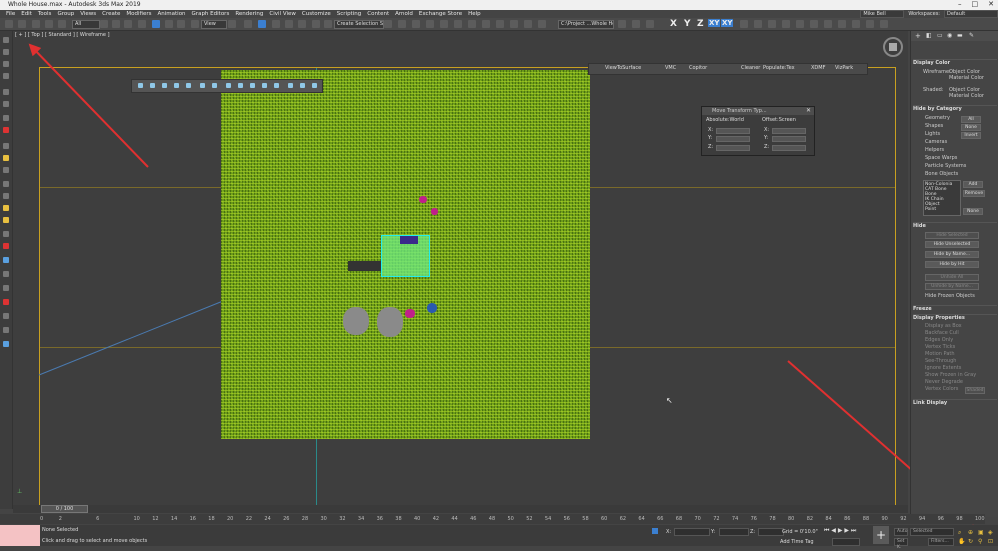 This screenshot has height=551, width=998. I want to click on category-add-button: Add, so click(973, 184).